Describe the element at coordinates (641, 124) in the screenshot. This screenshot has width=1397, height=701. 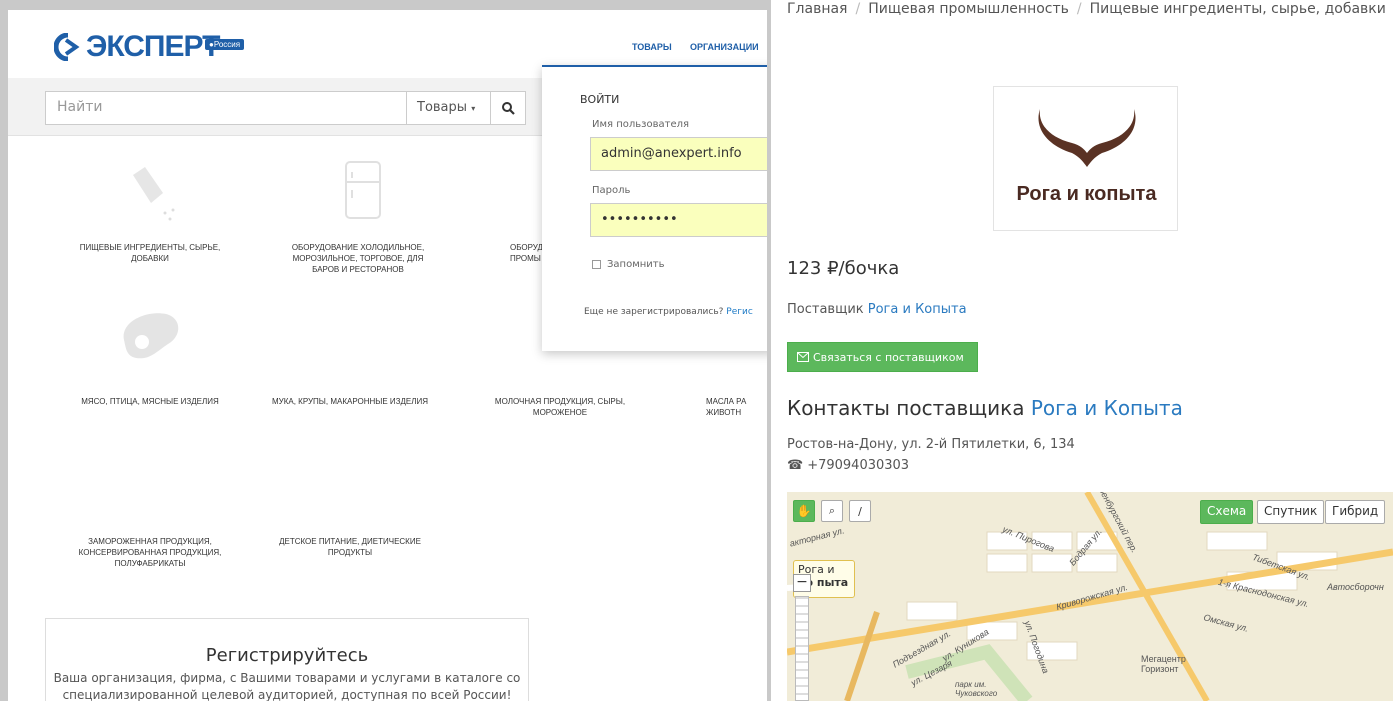
I see `username-label: Имя пользователя` at that location.